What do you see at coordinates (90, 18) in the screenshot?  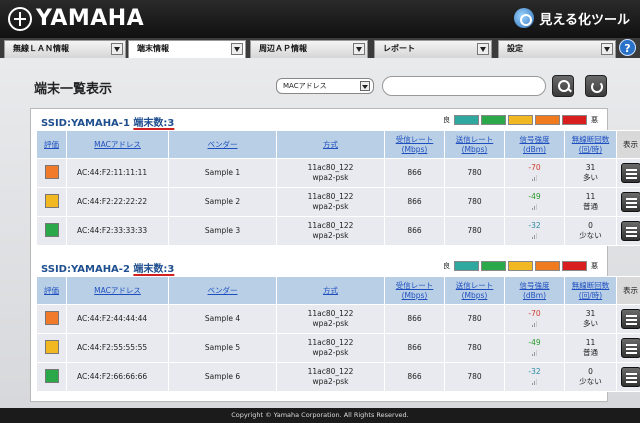 I see `logo-text: YAMAHA` at bounding box center [90, 18].